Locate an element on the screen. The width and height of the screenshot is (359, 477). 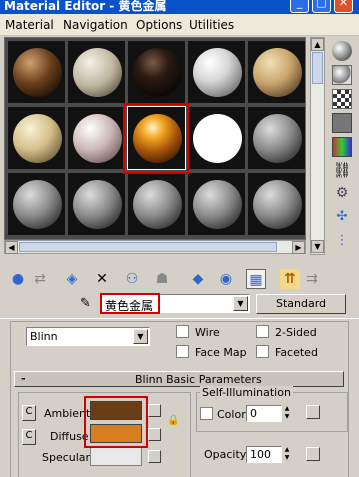
horizontal-scroll-thumb is located at coordinates (148, 247).